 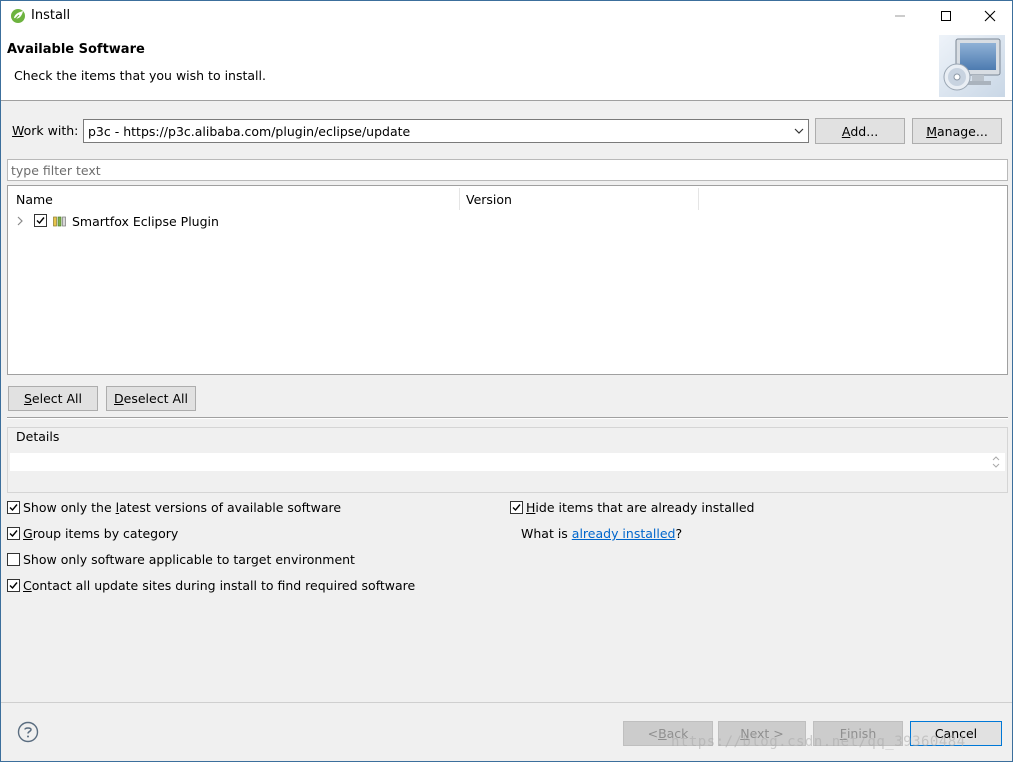 What do you see at coordinates (624, 533) in the screenshot?
I see `already-installed-link: already installed` at bounding box center [624, 533].